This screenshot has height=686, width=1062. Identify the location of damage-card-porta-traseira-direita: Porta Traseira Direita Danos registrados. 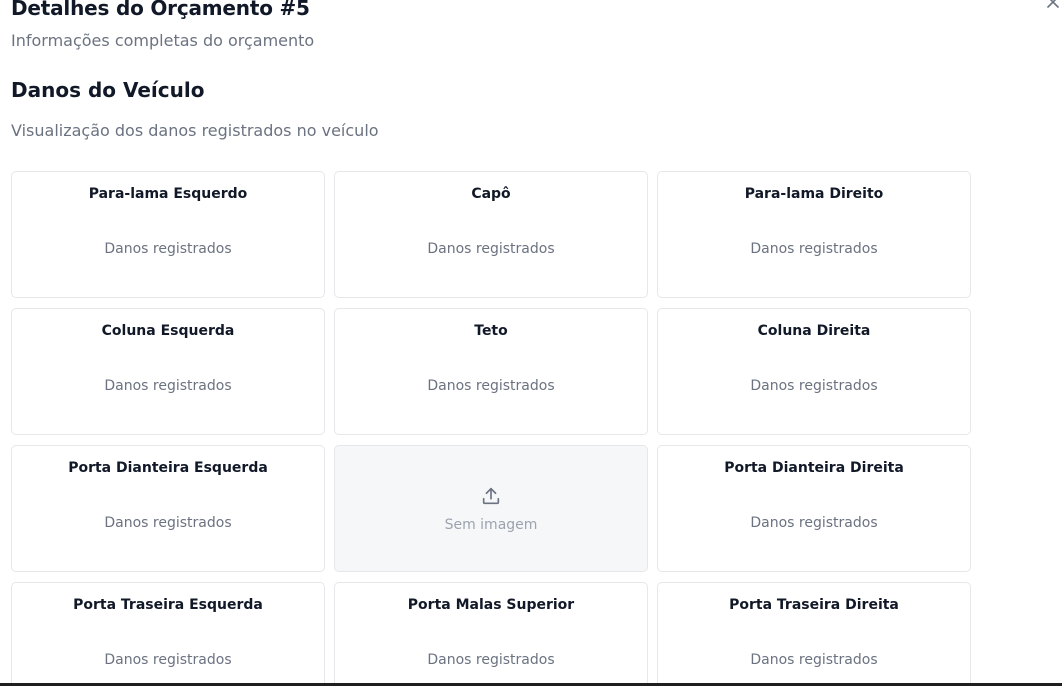
(814, 634).